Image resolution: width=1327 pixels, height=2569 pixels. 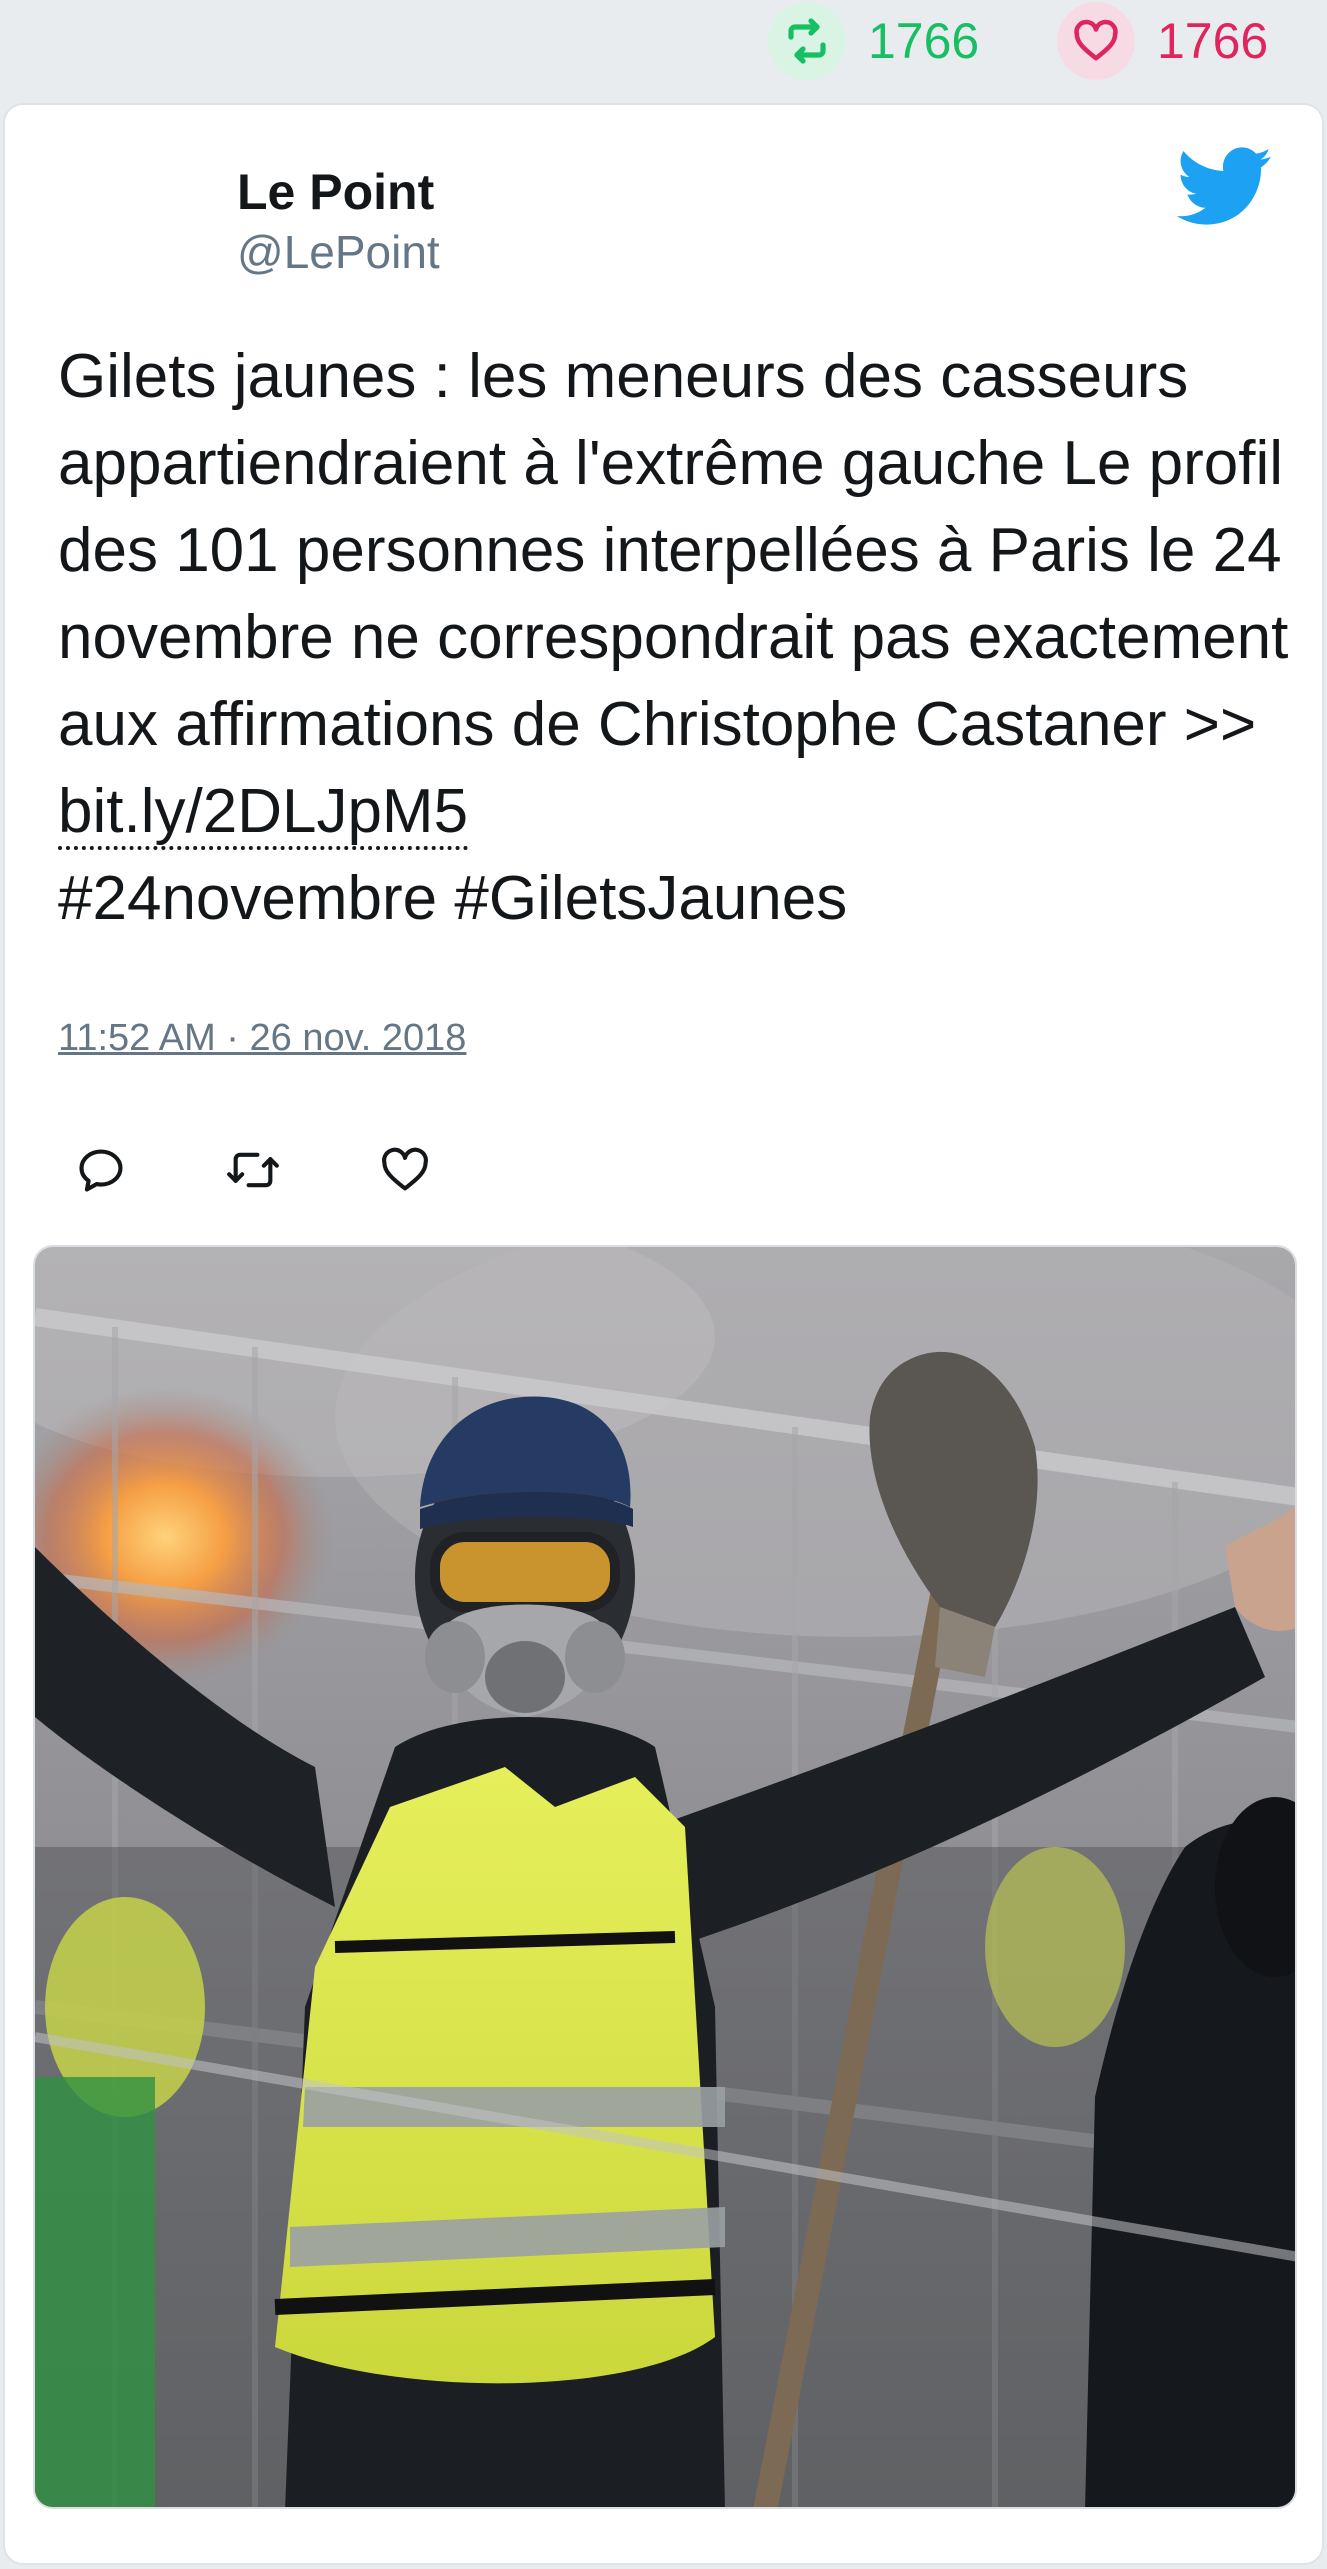 I want to click on tweet-actions, so click(x=299, y=1170).